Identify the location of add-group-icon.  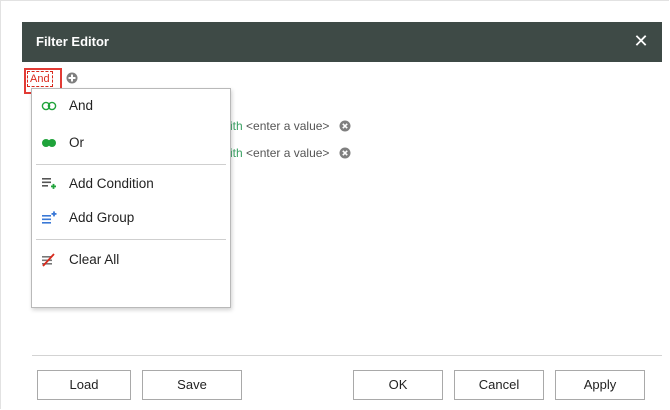
(49, 217).